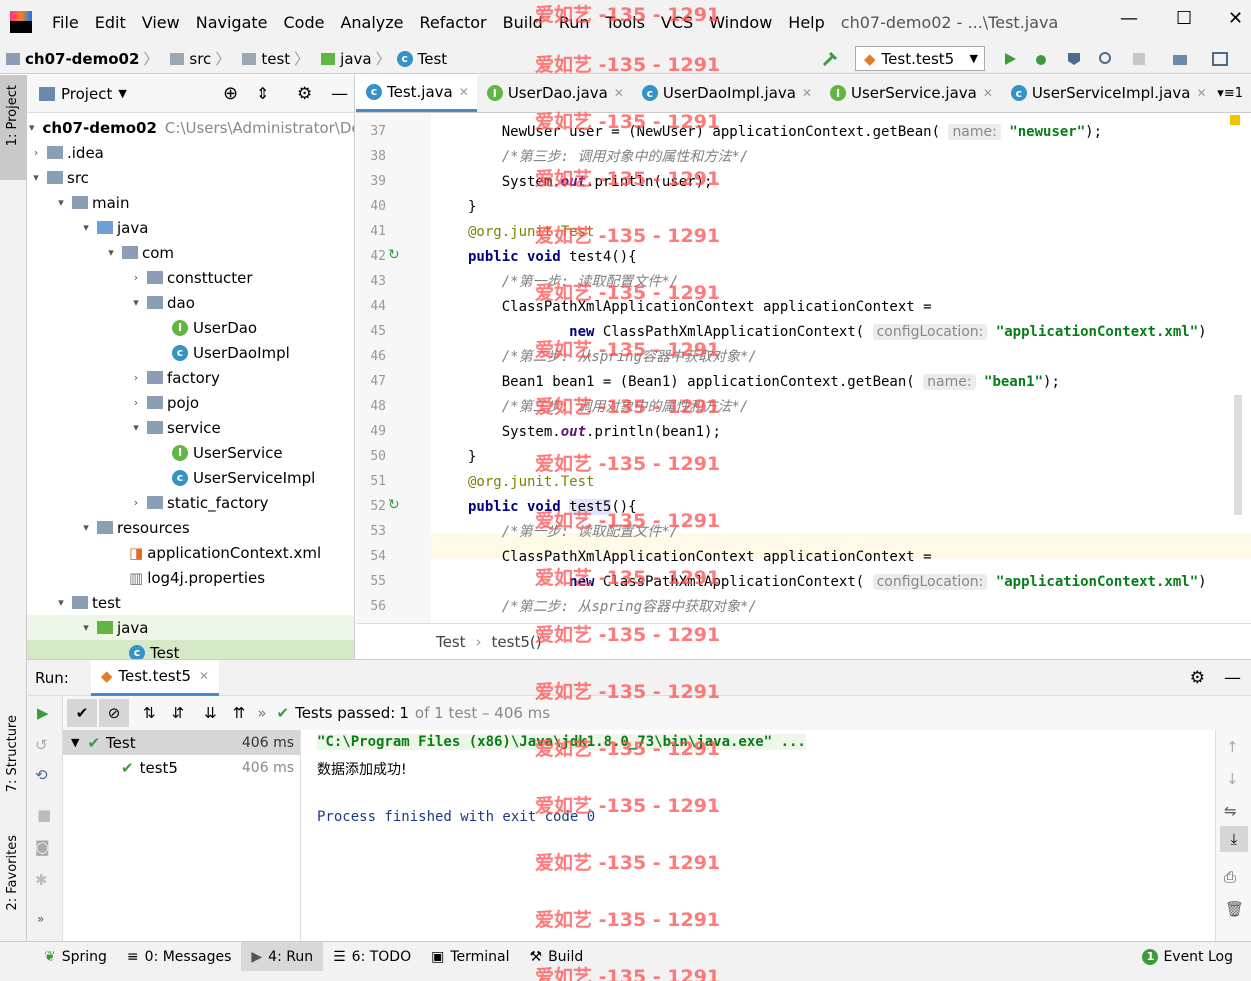 The width and height of the screenshot is (1251, 981). What do you see at coordinates (1232, 779) in the screenshot?
I see `down-arrow-icon: ↓` at bounding box center [1232, 779].